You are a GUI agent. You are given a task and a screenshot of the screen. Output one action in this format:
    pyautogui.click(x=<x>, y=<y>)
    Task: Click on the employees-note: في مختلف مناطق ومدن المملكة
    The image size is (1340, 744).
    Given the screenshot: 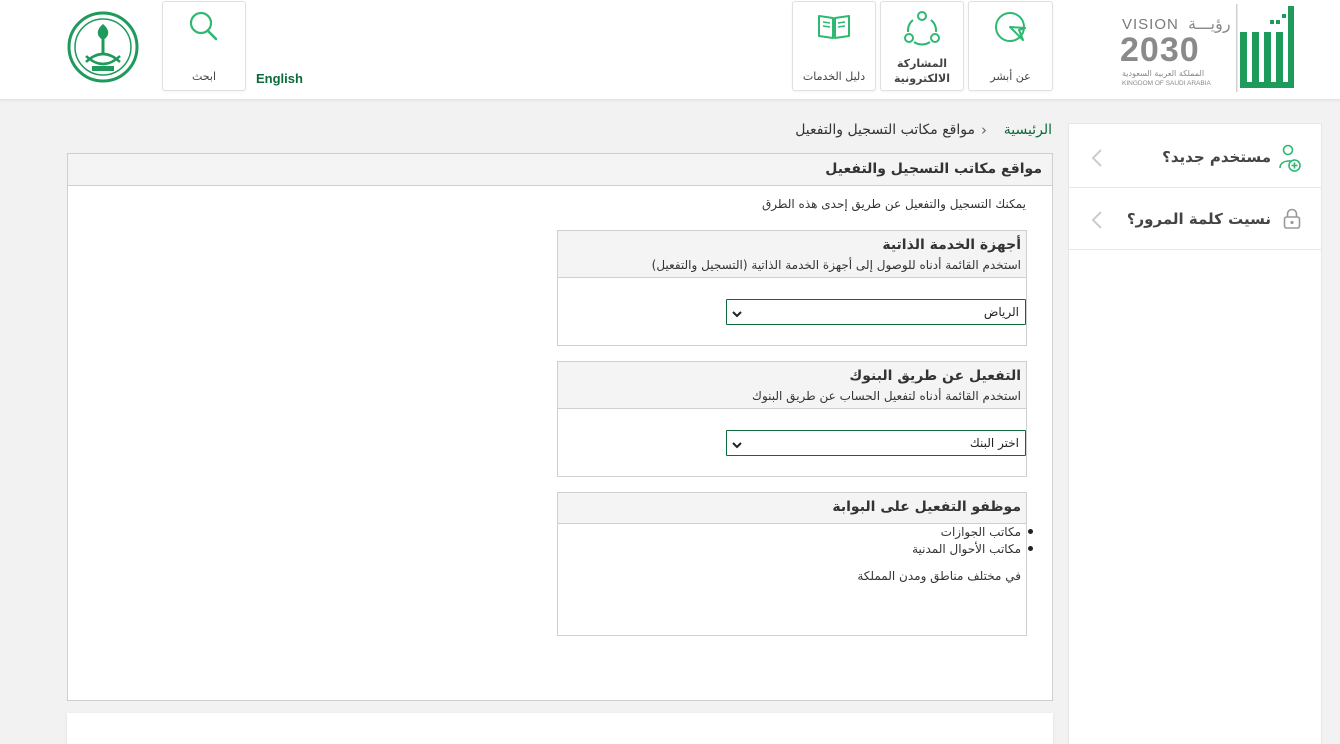 What is the action you would take?
    pyautogui.click(x=939, y=576)
    